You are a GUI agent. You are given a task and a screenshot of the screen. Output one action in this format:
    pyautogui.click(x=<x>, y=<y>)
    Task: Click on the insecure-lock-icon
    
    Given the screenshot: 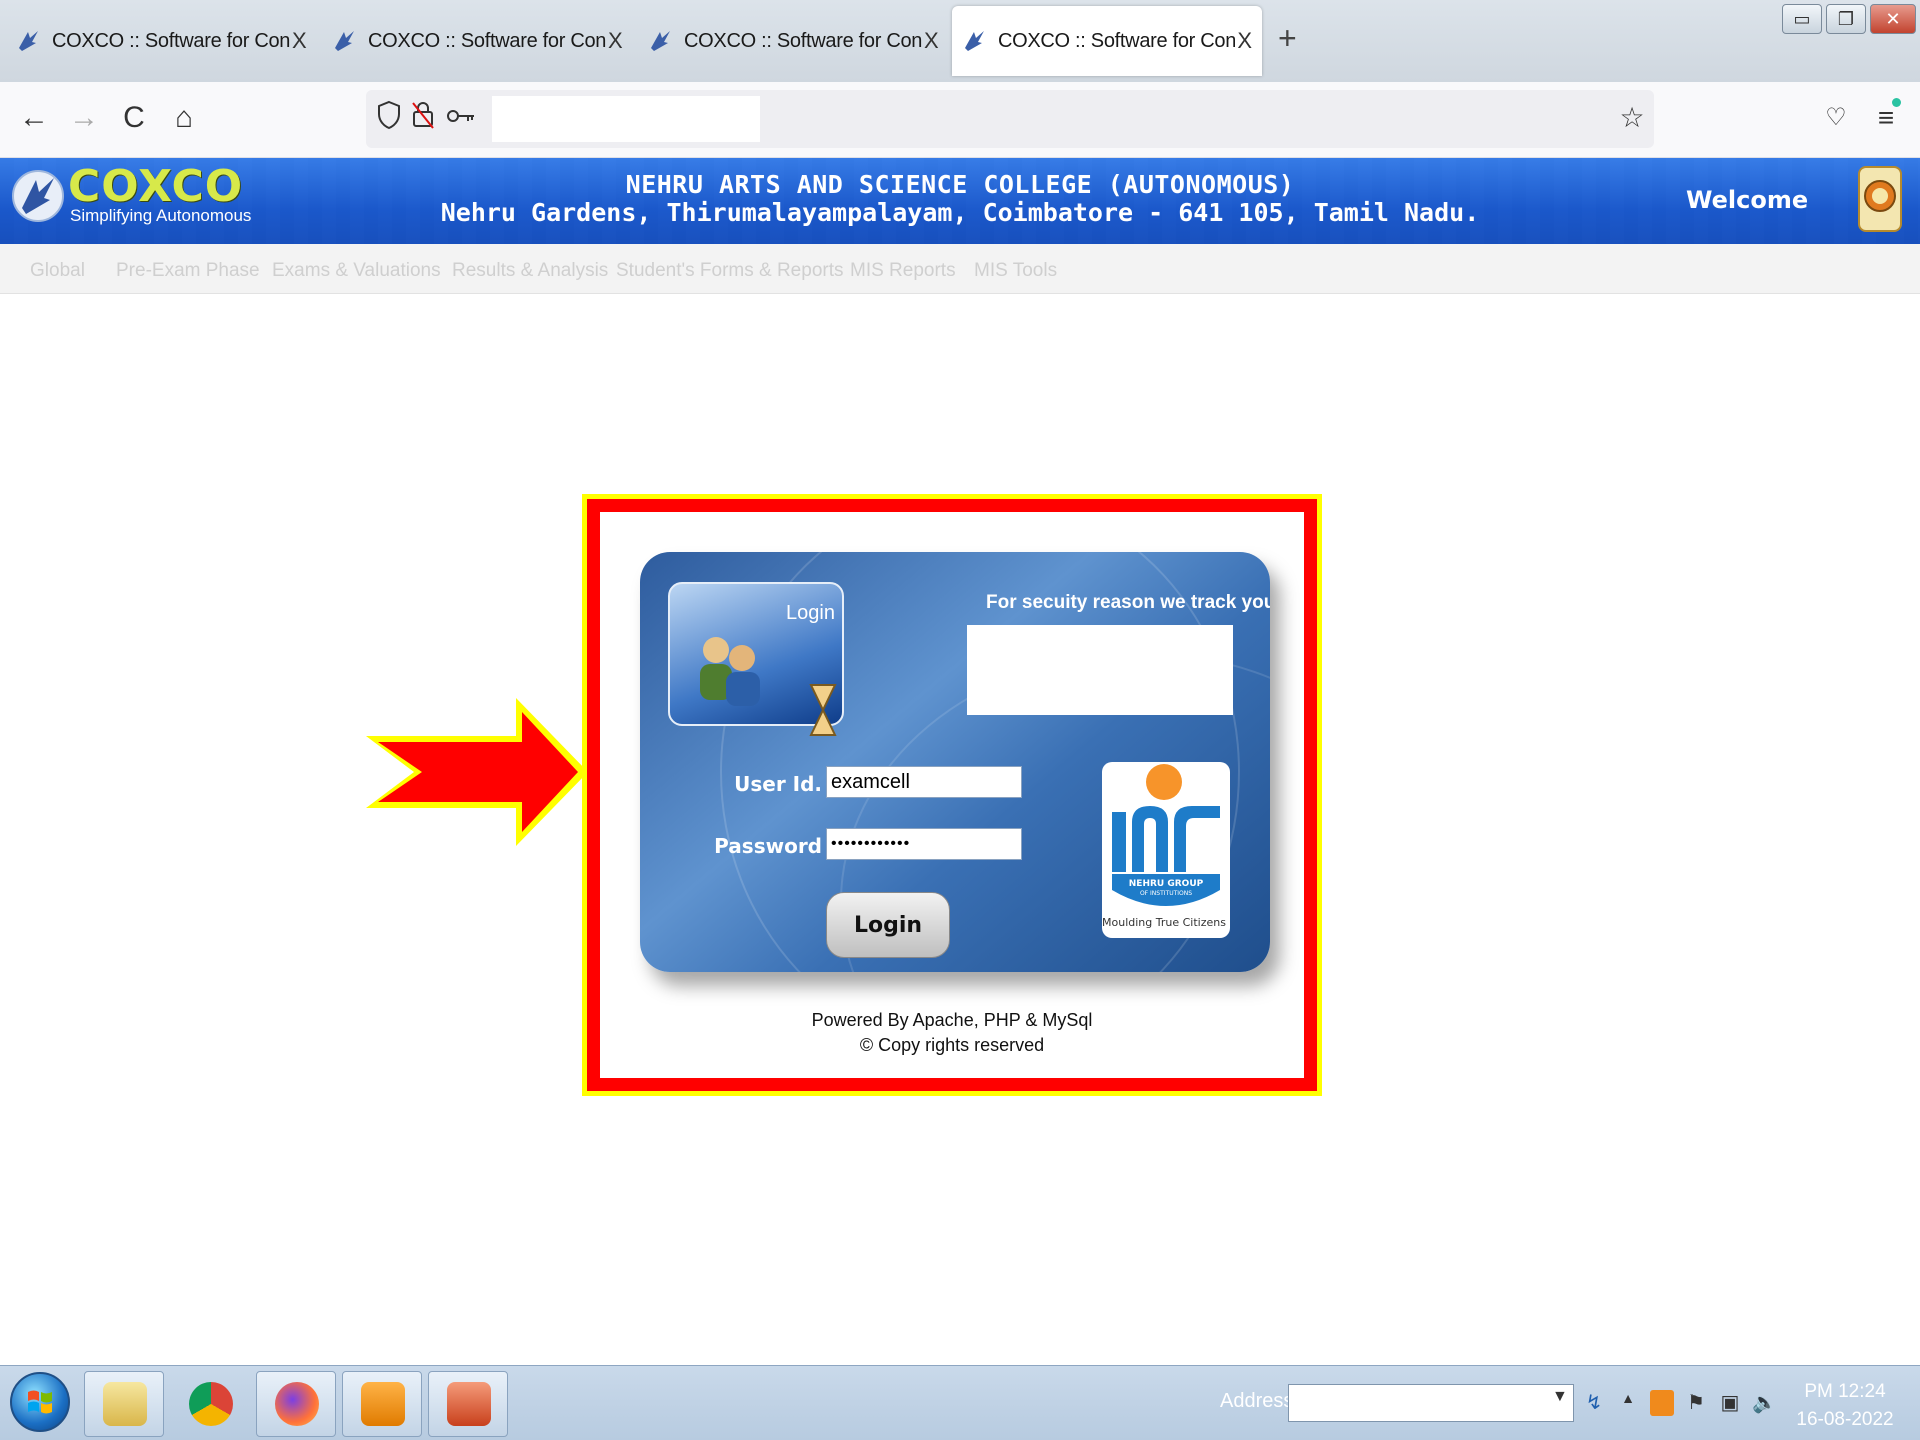 What is the action you would take?
    pyautogui.click(x=423, y=115)
    